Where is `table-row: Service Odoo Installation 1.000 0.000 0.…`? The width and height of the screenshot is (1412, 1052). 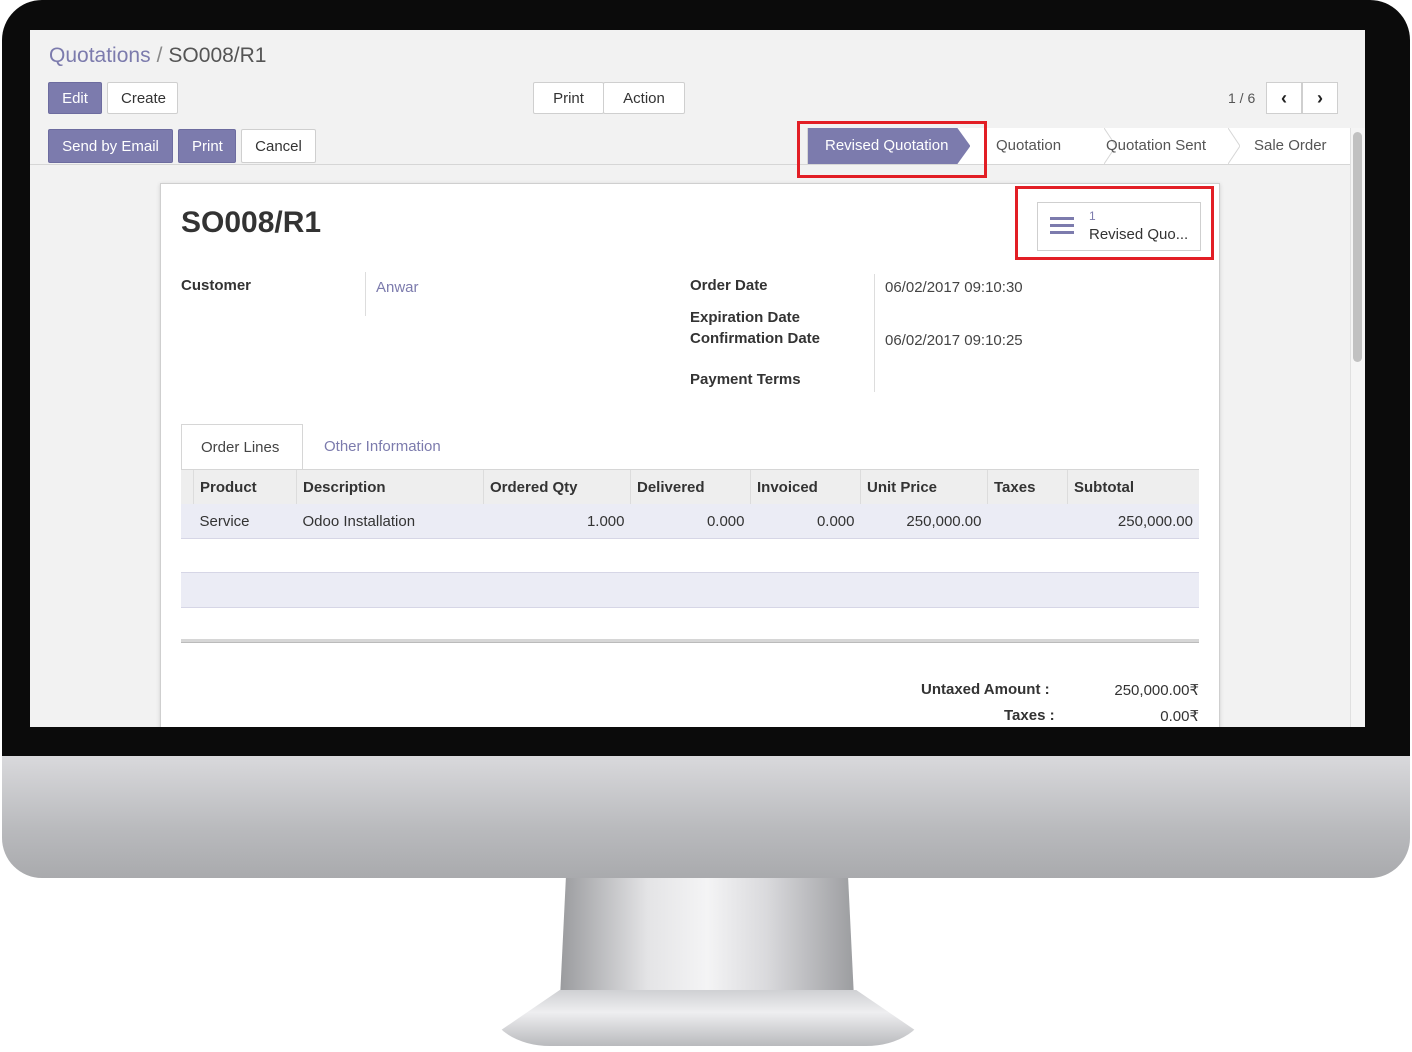
table-row: Service Odoo Installation 1.000 0.000 0.… is located at coordinates (690, 521).